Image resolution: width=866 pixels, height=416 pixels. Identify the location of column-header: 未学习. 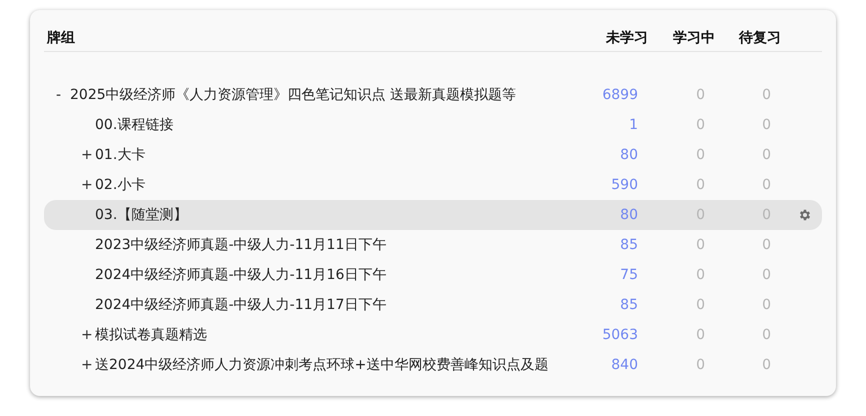
(626, 38).